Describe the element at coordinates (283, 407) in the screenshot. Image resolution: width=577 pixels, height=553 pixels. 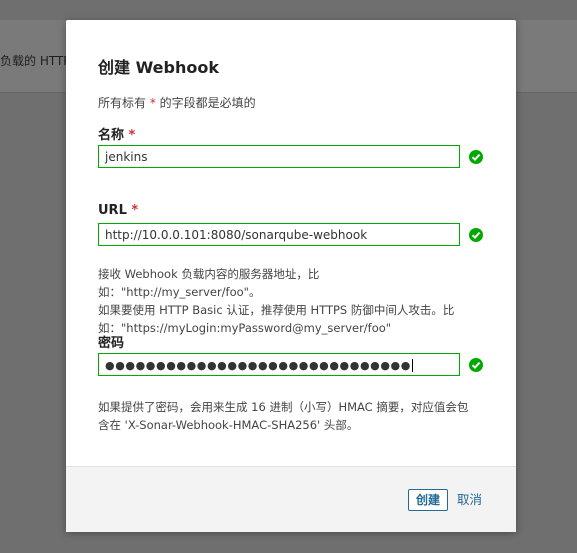
I see `secret-help-line-1: 如果提供了密码，会用来生成 16 进制（小写）HMAC 摘要，对应值会包` at that location.